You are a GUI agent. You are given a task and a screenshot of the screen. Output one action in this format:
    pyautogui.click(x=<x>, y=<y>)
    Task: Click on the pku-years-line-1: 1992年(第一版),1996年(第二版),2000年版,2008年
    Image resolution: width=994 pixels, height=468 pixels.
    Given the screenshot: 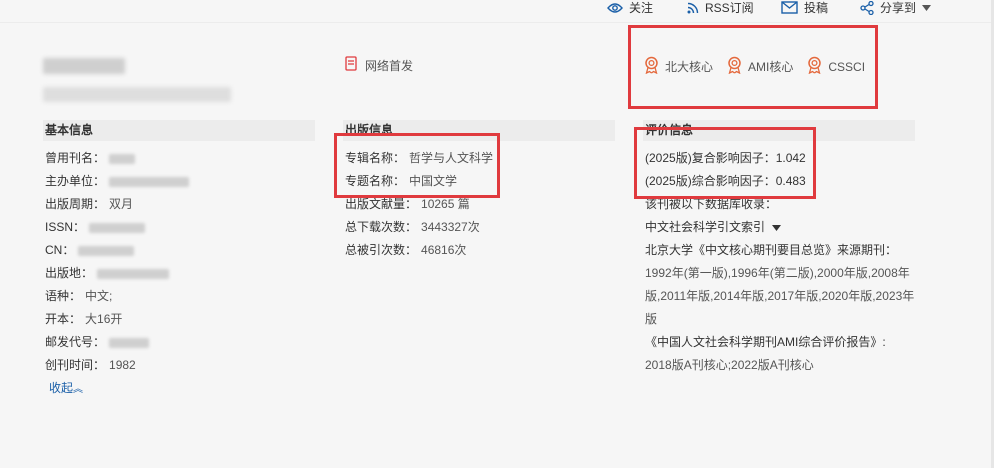 What is the action you would take?
    pyautogui.click(x=777, y=273)
    